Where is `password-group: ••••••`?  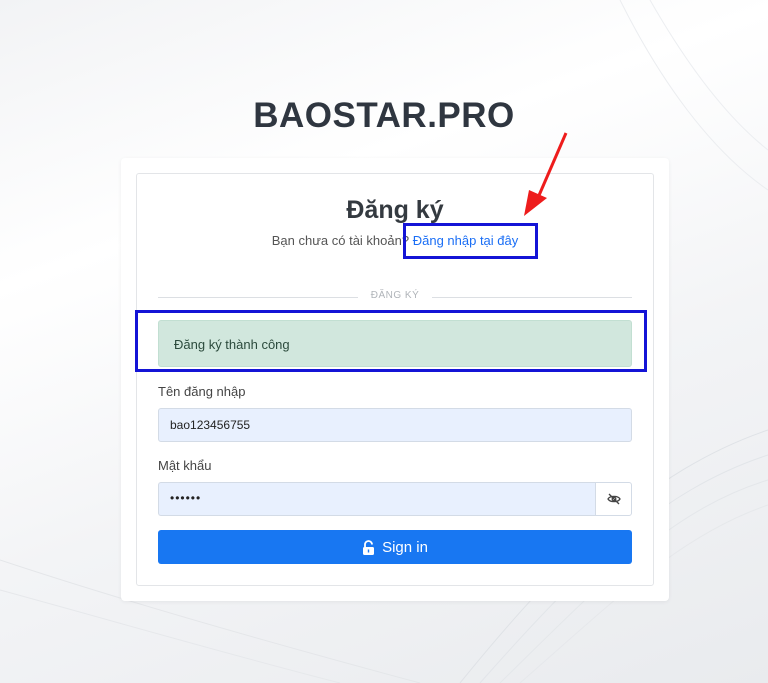
password-group: •••••• is located at coordinates (395, 499).